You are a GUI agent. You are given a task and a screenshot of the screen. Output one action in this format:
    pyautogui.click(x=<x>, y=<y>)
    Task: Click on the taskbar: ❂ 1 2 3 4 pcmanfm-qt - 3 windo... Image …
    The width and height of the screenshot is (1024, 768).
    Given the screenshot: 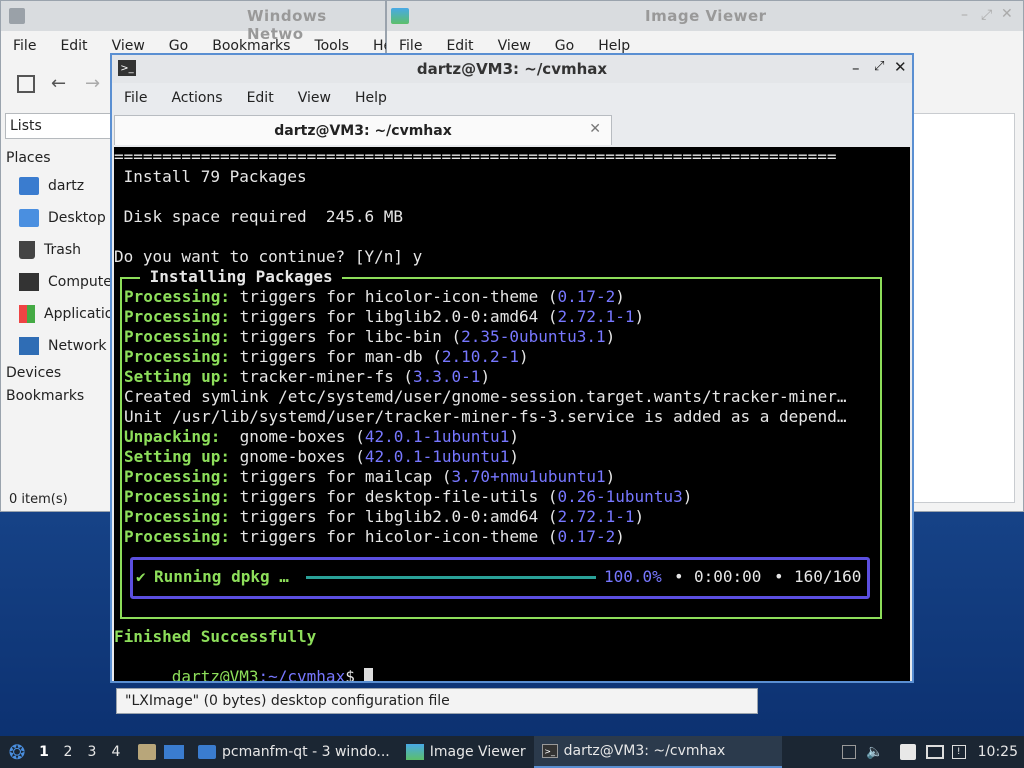 What is the action you would take?
    pyautogui.click(x=512, y=752)
    